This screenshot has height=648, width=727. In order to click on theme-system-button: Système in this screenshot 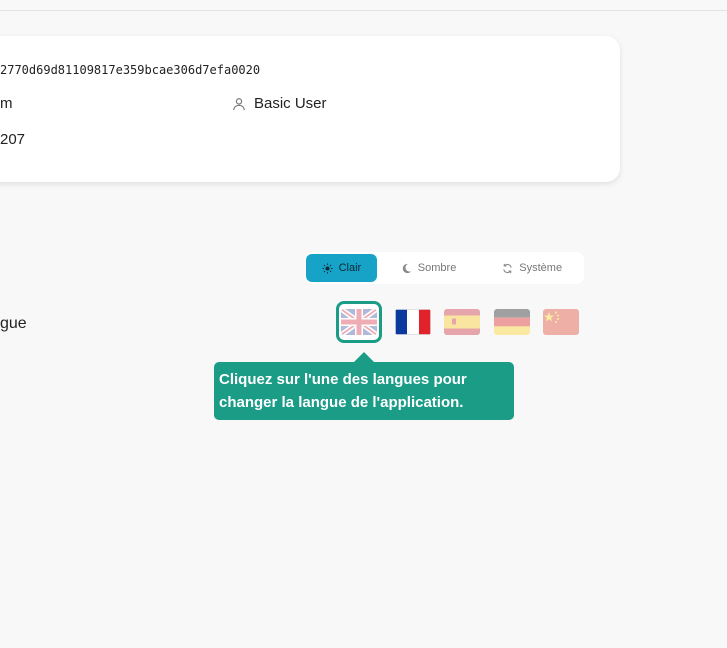, I will do `click(532, 268)`.